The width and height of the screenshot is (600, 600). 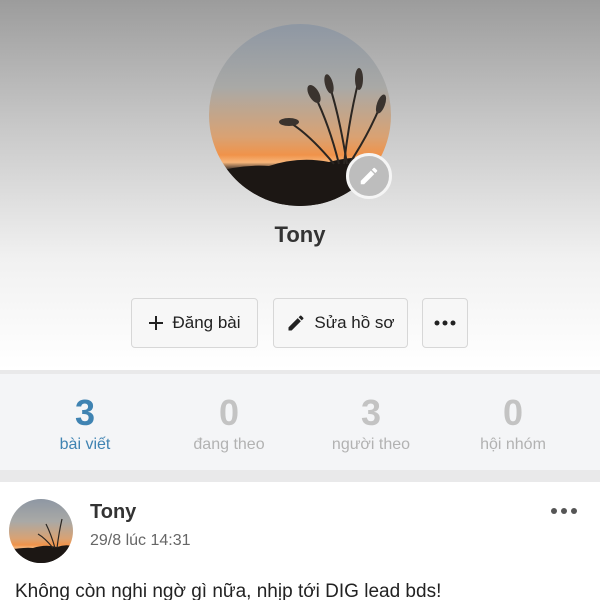 I want to click on post-author-name: Tony, so click(x=113, y=512).